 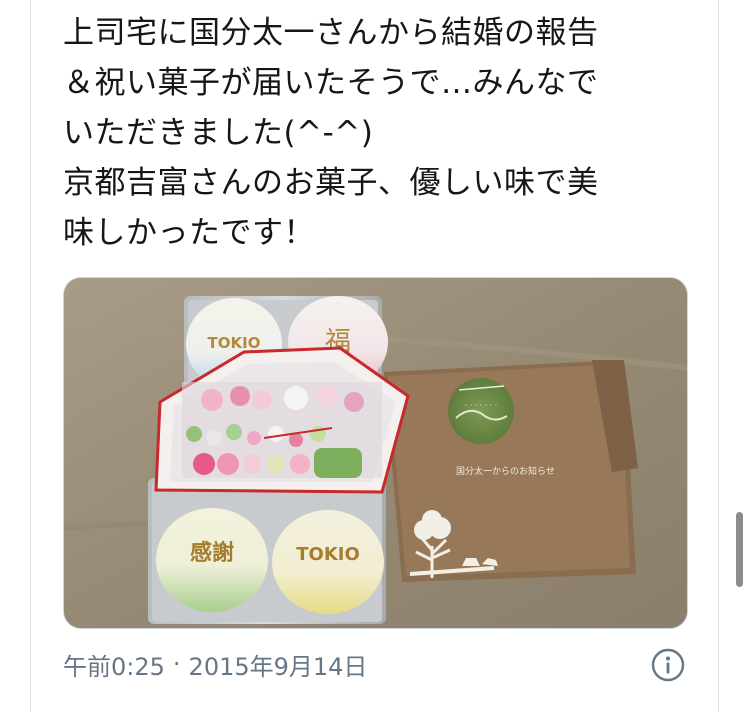 What do you see at coordinates (739, 549) in the screenshot?
I see `scrollbar-thumb` at bounding box center [739, 549].